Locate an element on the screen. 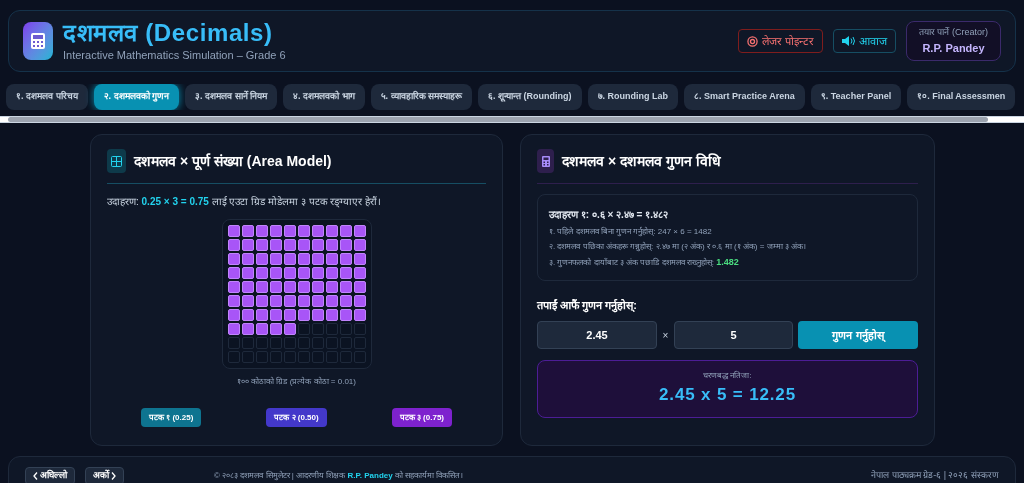 The width and height of the screenshot is (1024, 483). creator-name: R.P. Pandey is located at coordinates (953, 48).